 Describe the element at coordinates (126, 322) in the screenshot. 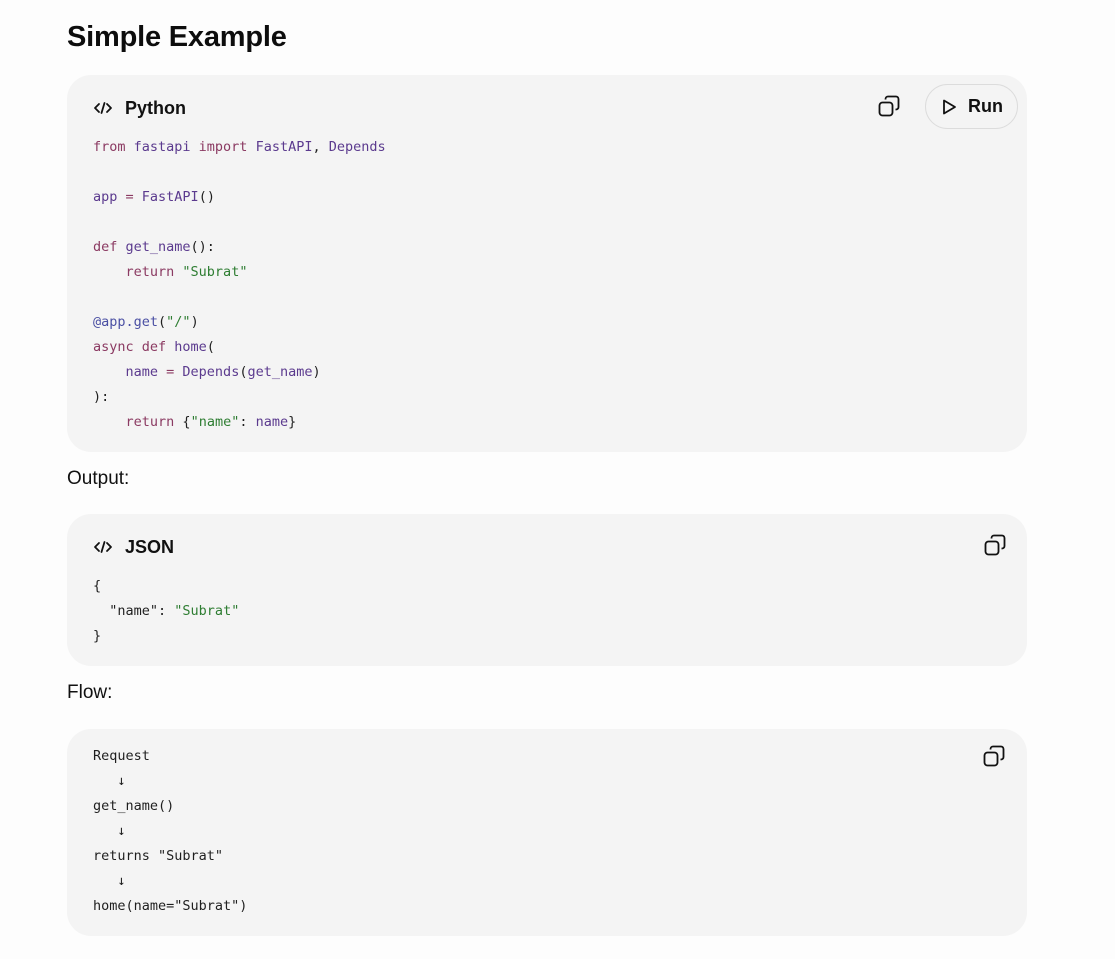

I see `code-token: @app.get` at that location.